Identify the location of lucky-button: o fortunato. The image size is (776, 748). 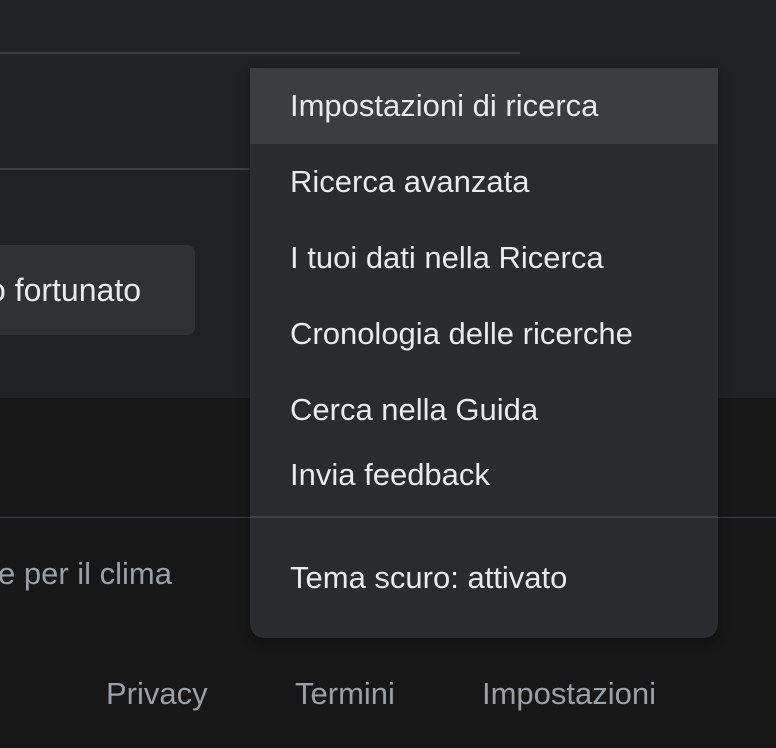
(97, 290).